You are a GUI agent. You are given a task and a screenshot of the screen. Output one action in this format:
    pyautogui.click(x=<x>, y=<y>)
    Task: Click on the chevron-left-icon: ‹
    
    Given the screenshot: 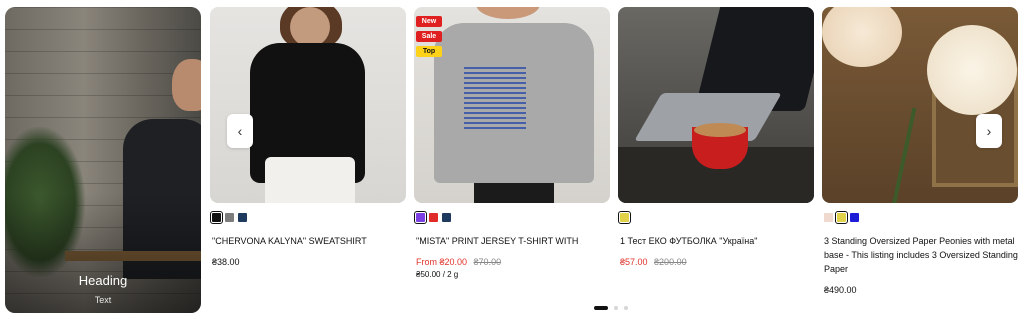 What is the action you would take?
    pyautogui.click(x=240, y=131)
    